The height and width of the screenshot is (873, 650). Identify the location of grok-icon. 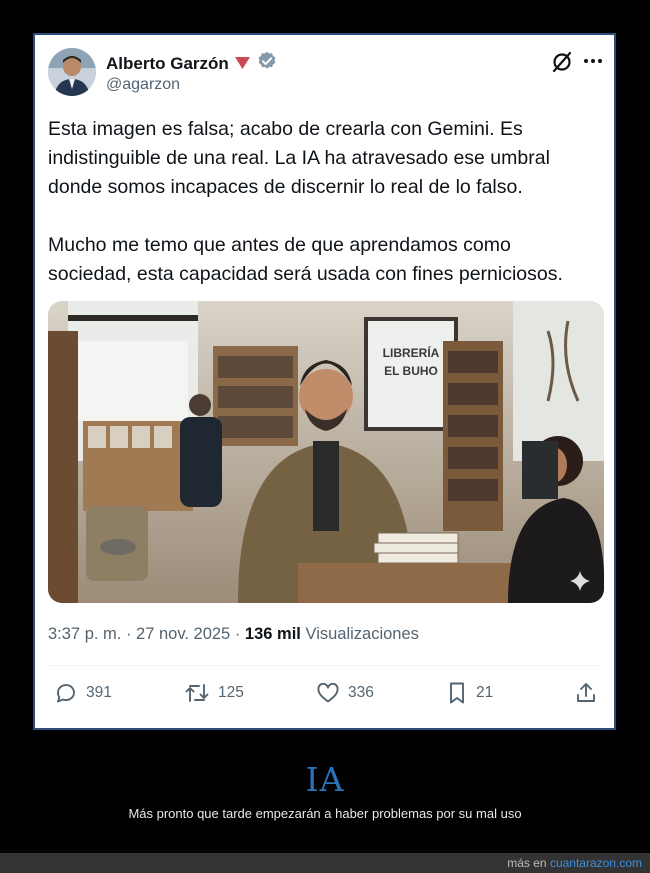
(562, 64).